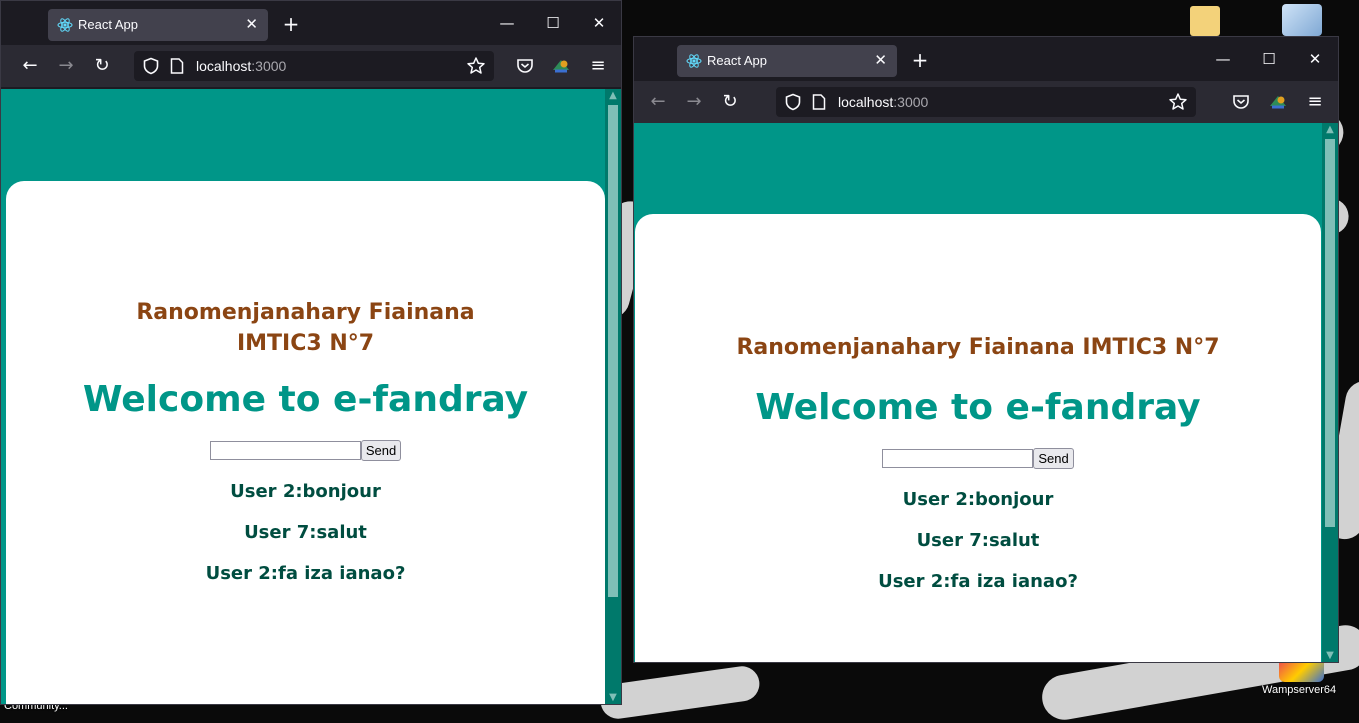 This screenshot has height=723, width=1359. I want to click on desktop-stripe, so click(680, 692).